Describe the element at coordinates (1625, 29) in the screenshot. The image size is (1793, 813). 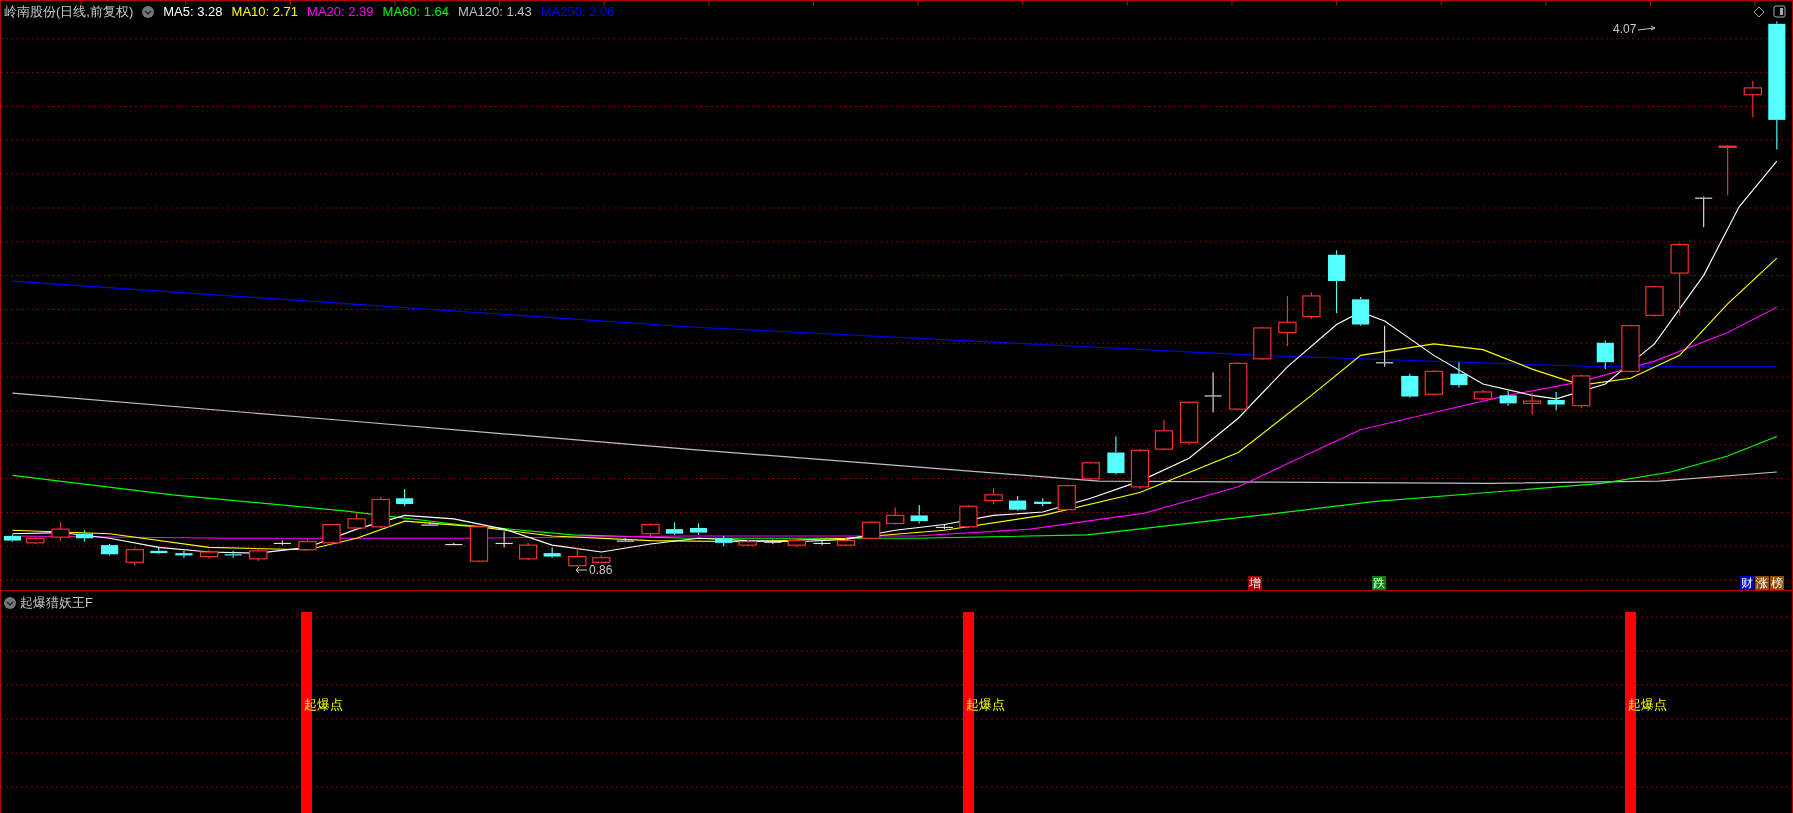
I see `high-price-label: 4.07` at that location.